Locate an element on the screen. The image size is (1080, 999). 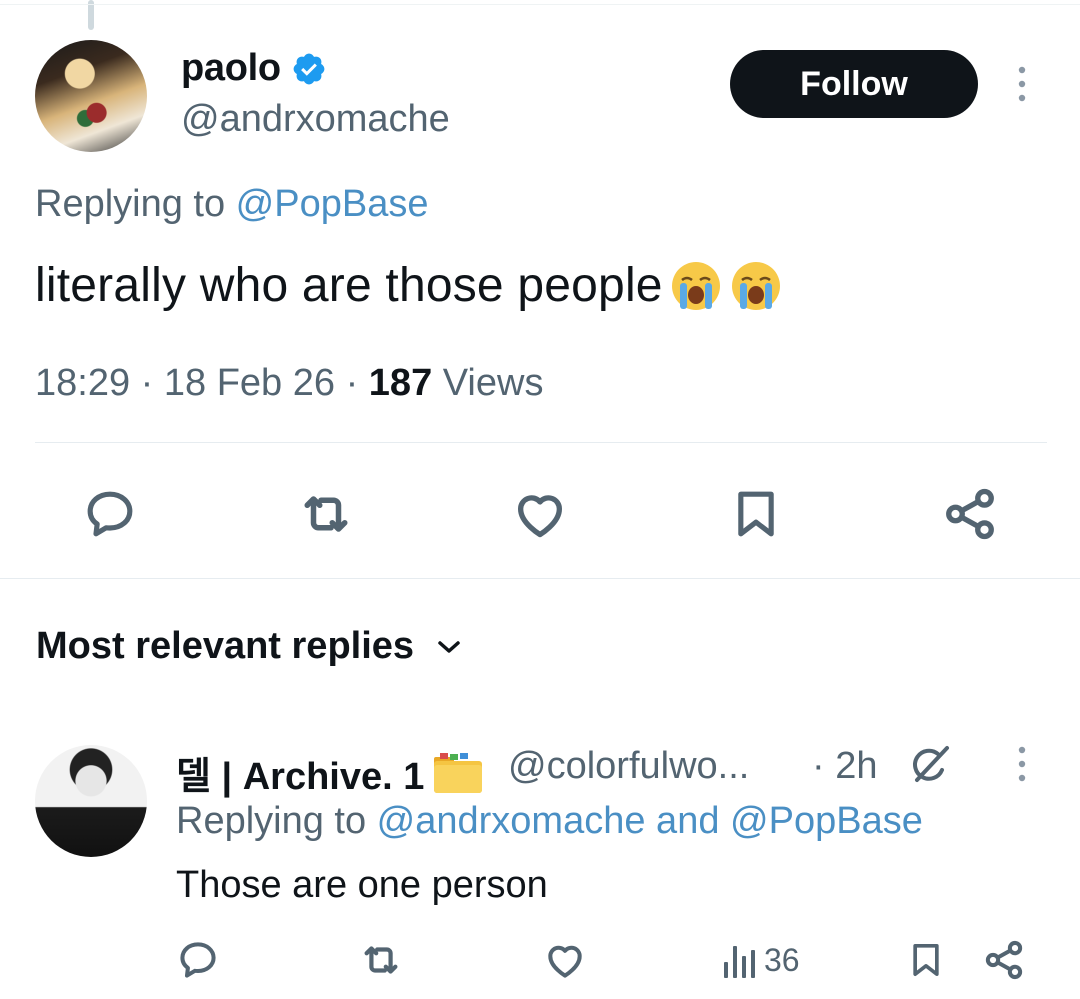
tweet-body: literally who are those people is located at coordinates (409, 285).